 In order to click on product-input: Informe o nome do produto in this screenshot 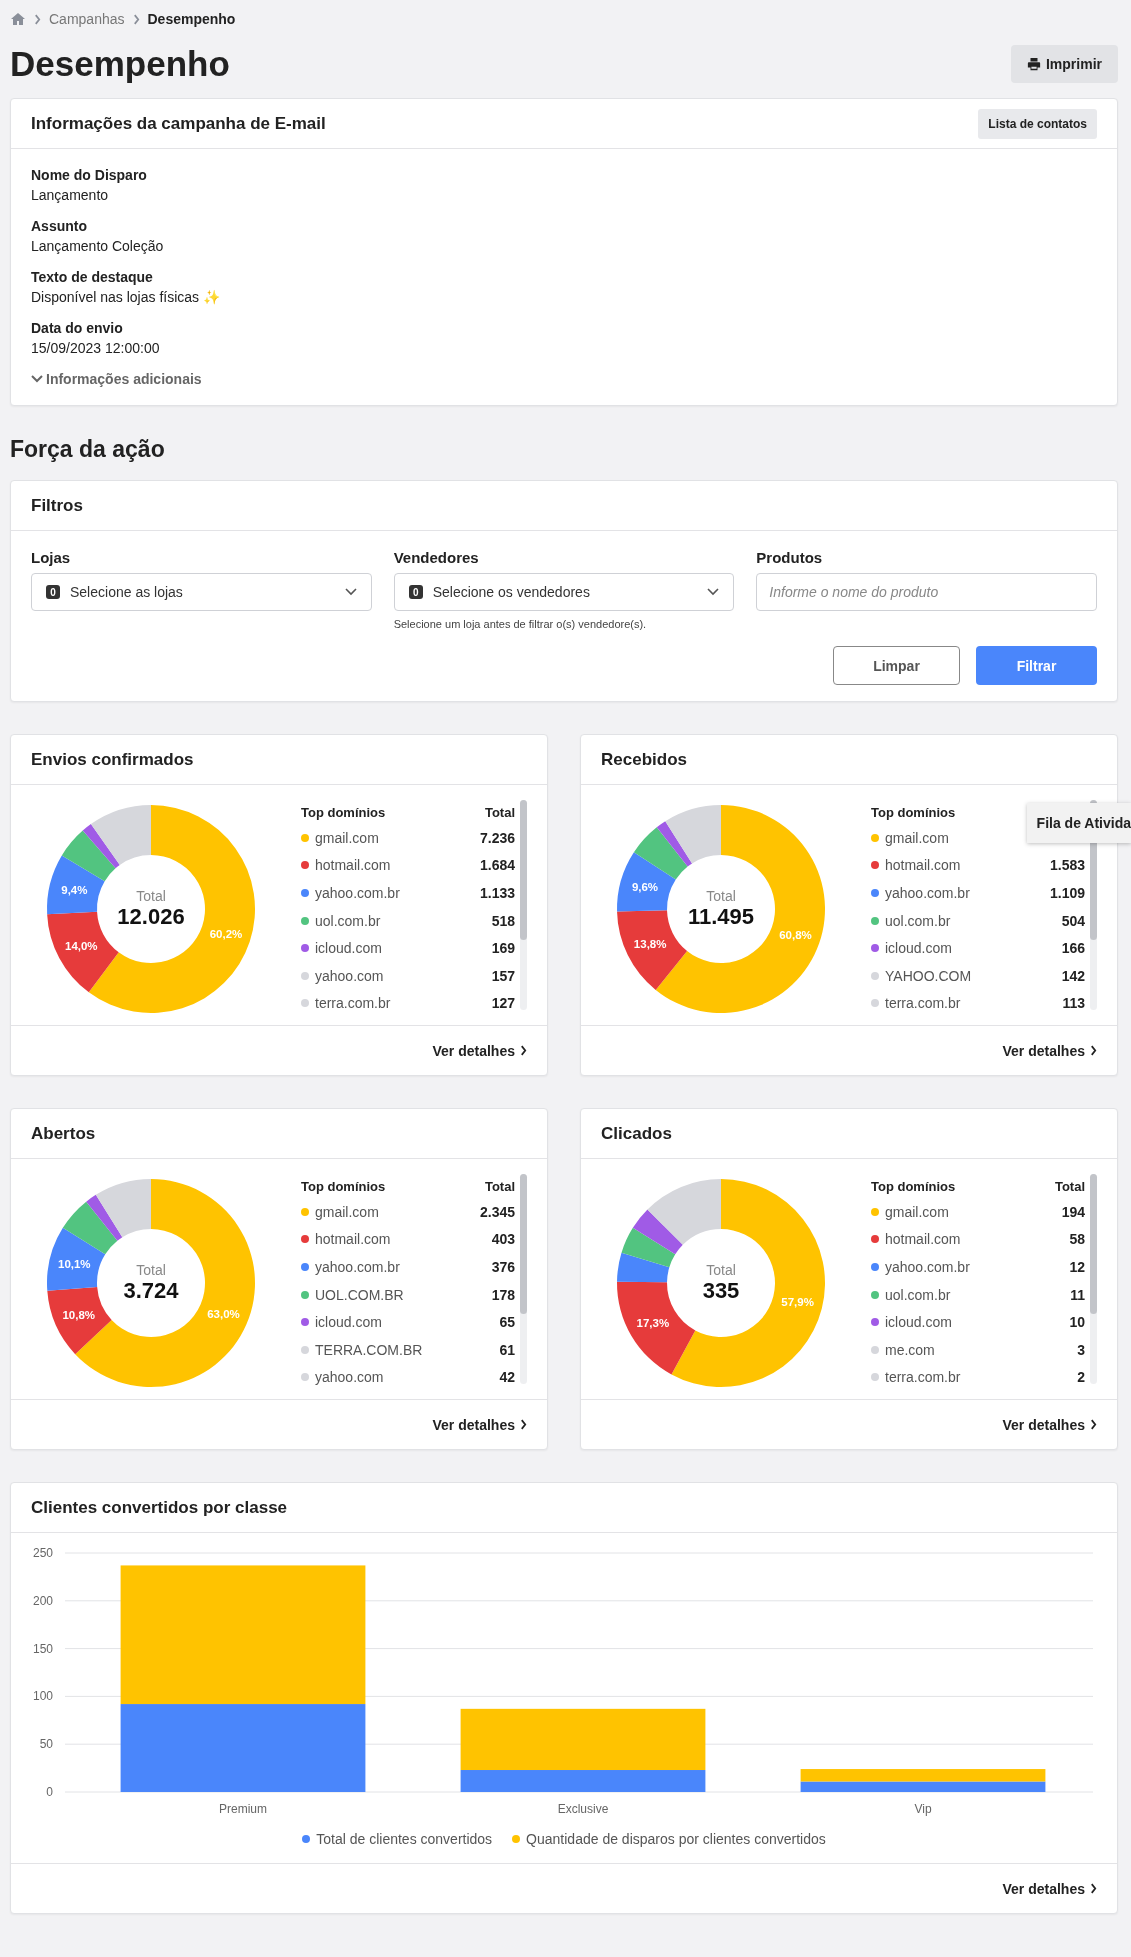, I will do `click(926, 592)`.